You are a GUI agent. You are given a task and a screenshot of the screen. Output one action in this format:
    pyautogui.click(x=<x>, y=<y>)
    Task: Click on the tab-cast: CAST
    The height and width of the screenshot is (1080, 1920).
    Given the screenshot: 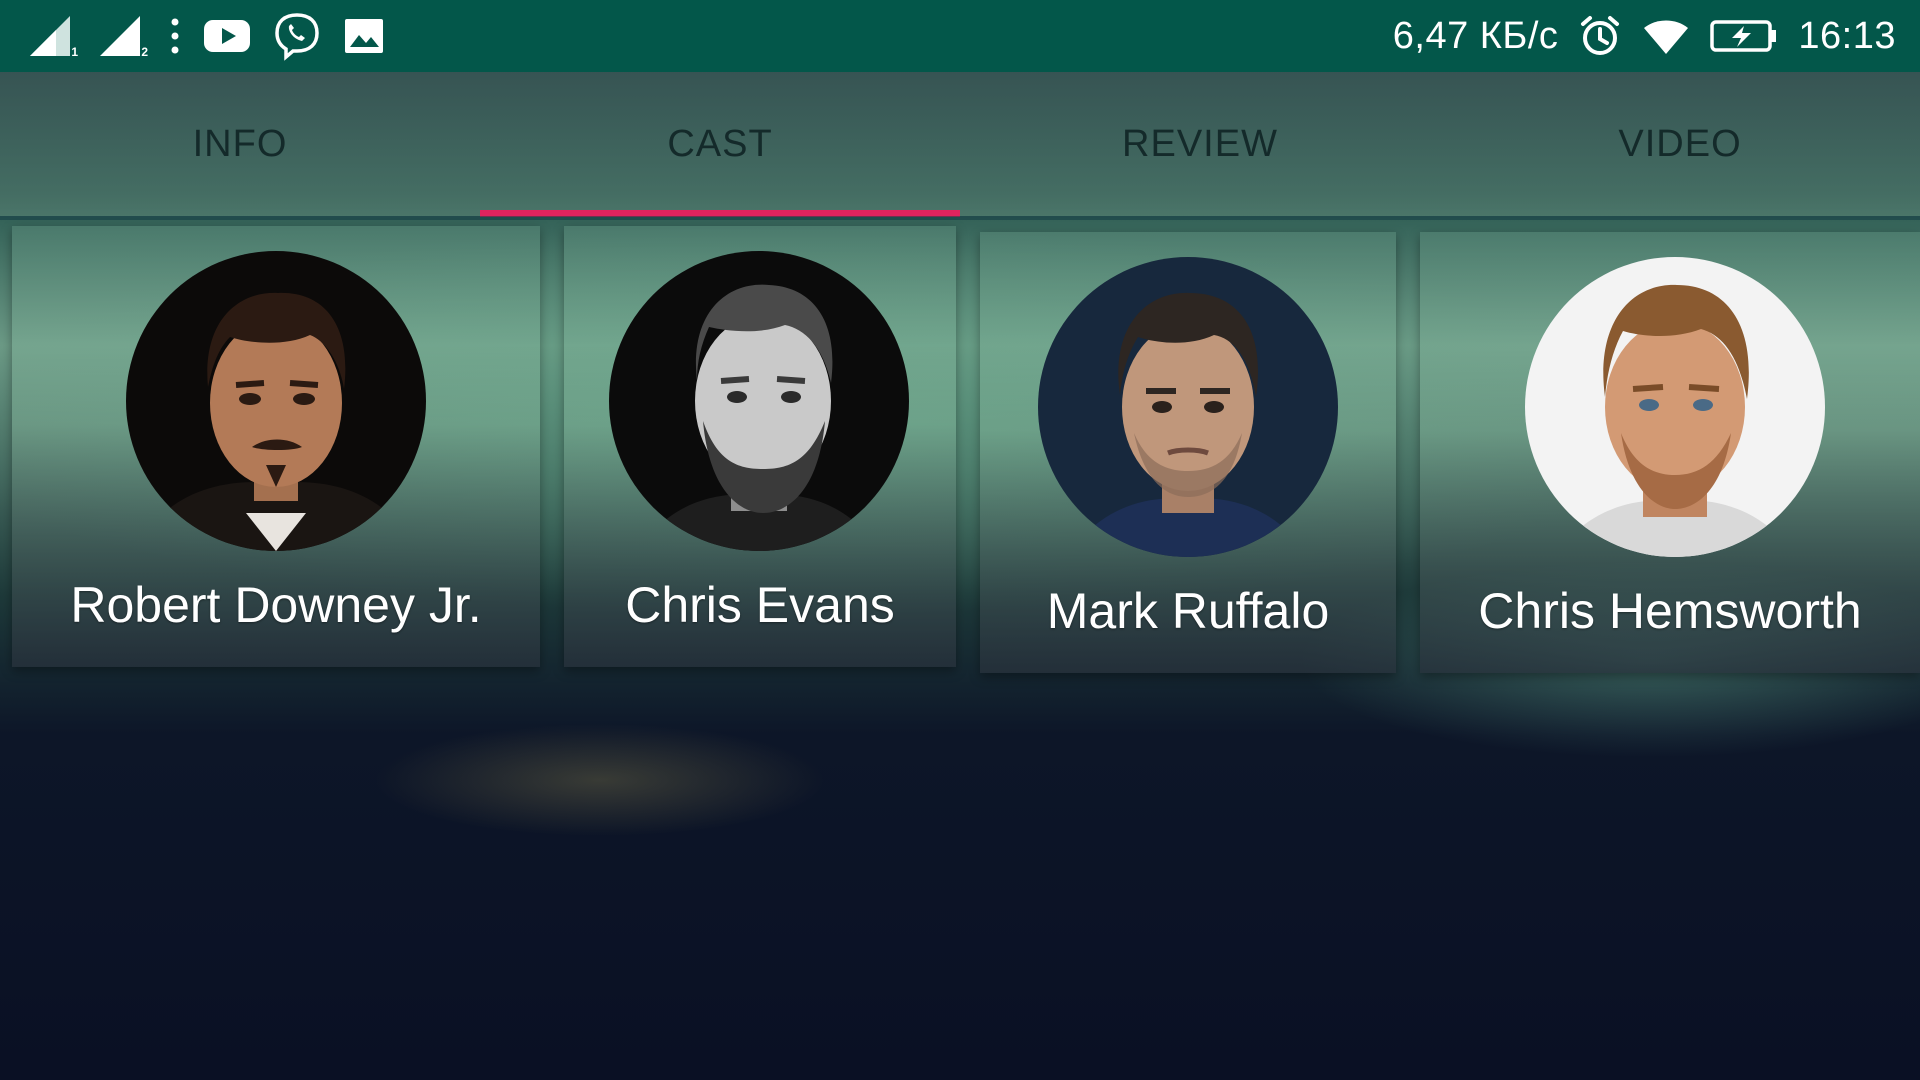 What is the action you would take?
    pyautogui.click(x=720, y=144)
    